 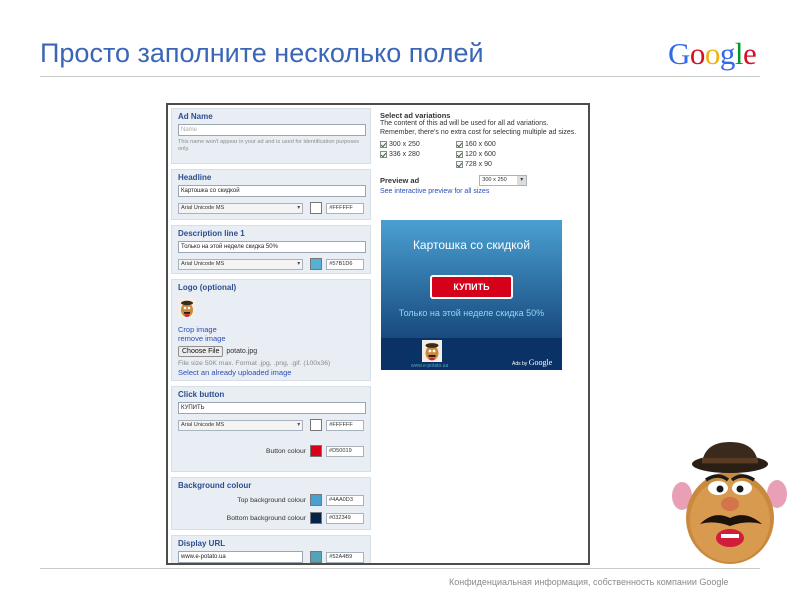 What do you see at coordinates (480, 154) in the screenshot?
I see `size-label: 120 x 600` at bounding box center [480, 154].